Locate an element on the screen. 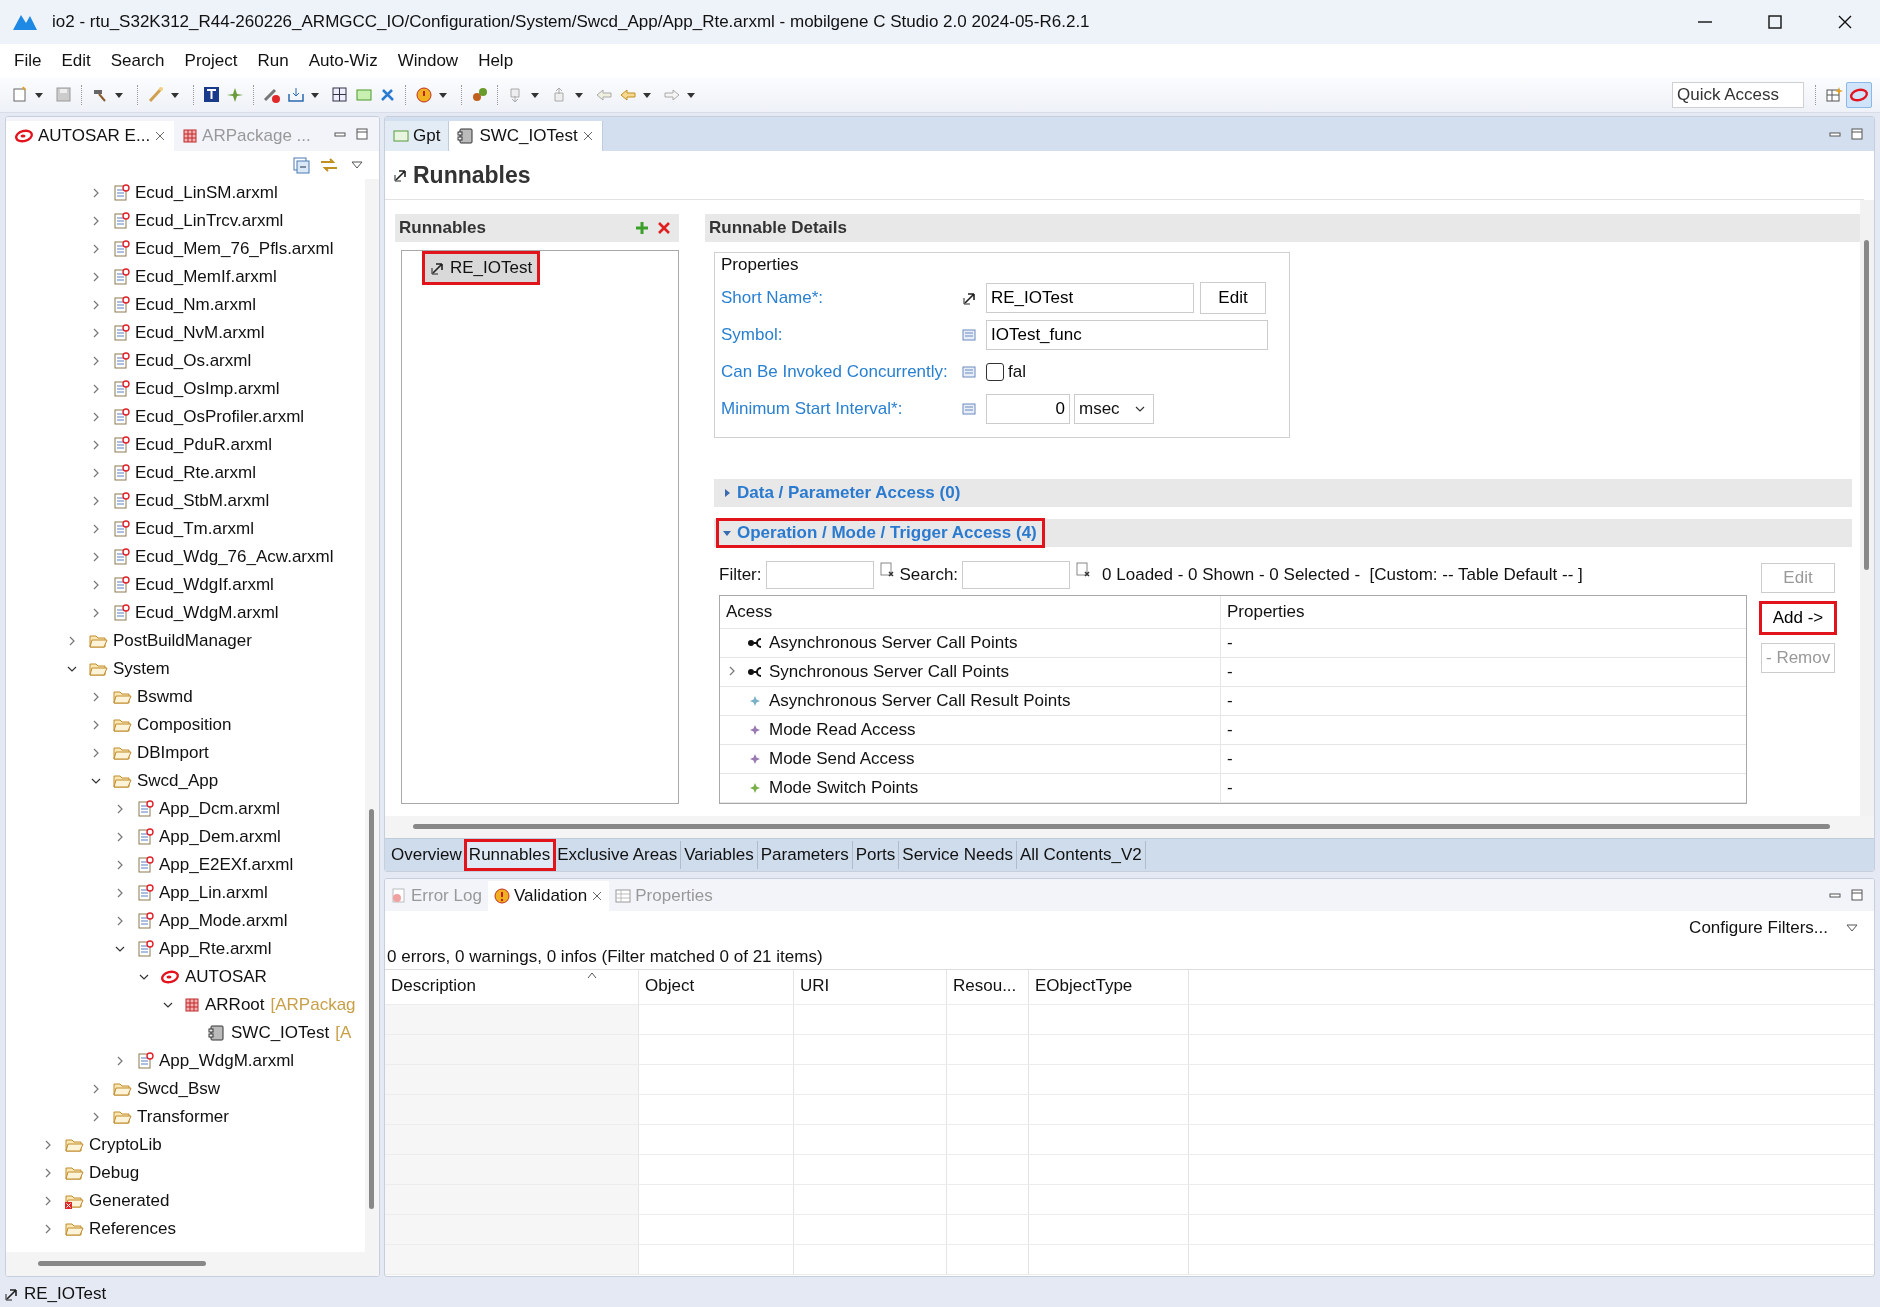  tree-item: App_E2EXf.arxml is located at coordinates (185, 865).